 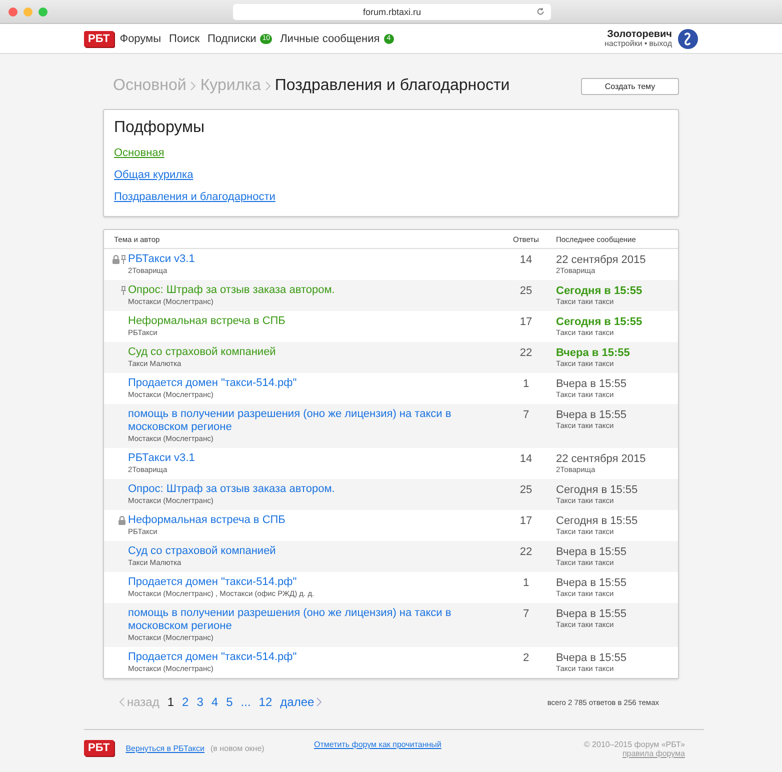 I want to click on subforum-link: Основная, so click(x=139, y=153).